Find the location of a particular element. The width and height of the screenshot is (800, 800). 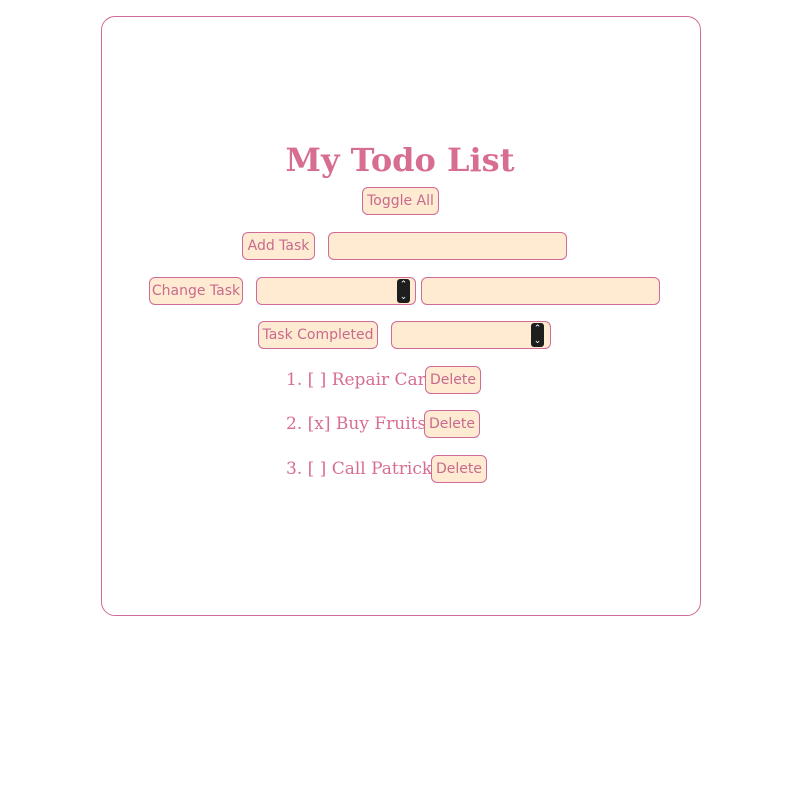

task-text: 2. [x] Buy Fruits is located at coordinates (356, 424).